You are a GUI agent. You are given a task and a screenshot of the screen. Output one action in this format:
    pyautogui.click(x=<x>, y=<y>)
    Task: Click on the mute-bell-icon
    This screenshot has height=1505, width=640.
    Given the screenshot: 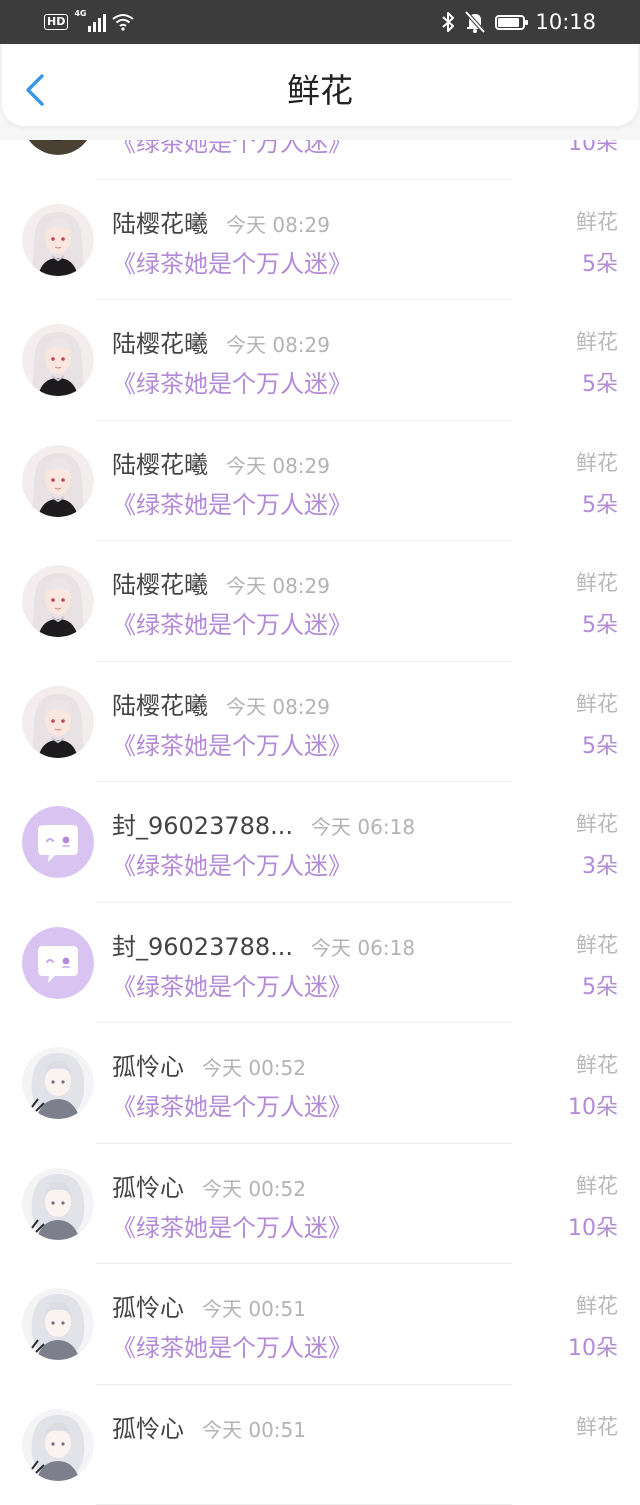 What is the action you would take?
    pyautogui.click(x=475, y=22)
    